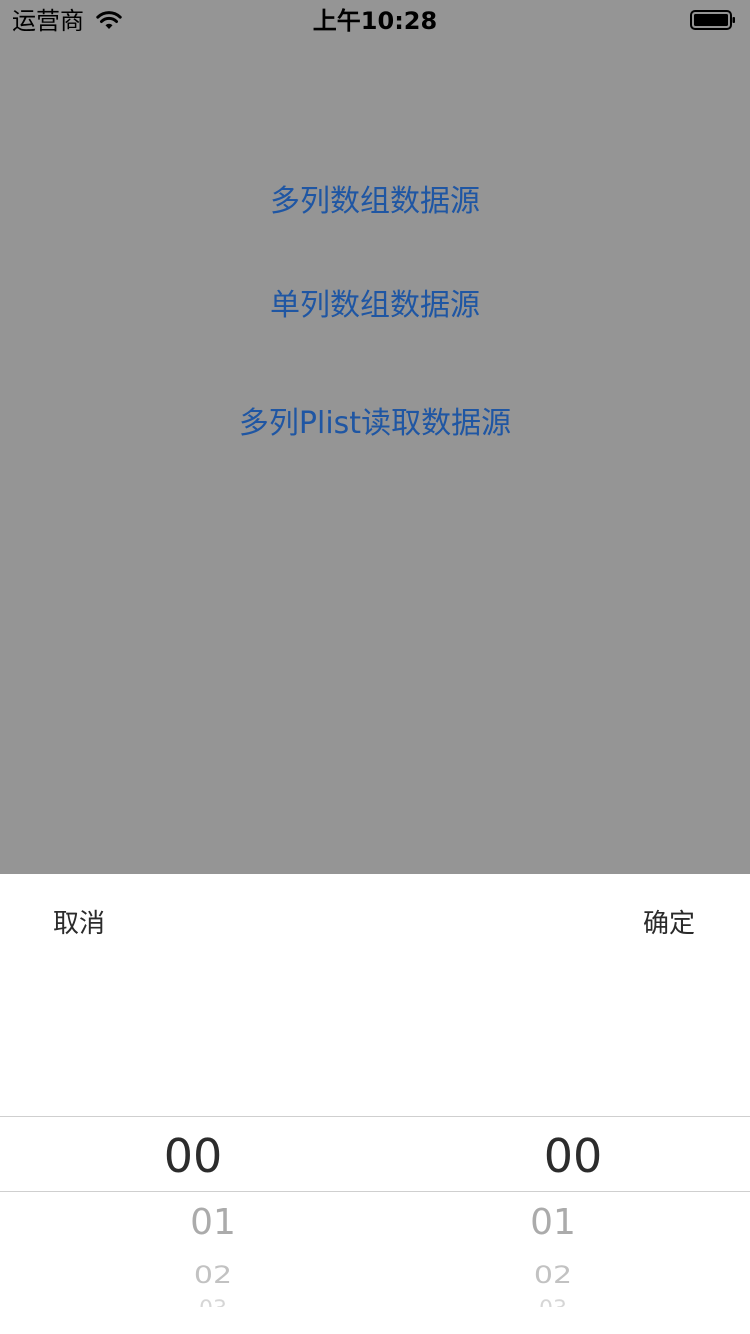 This screenshot has width=750, height=1334. I want to click on status-time: 上午10:28, so click(375, 21).